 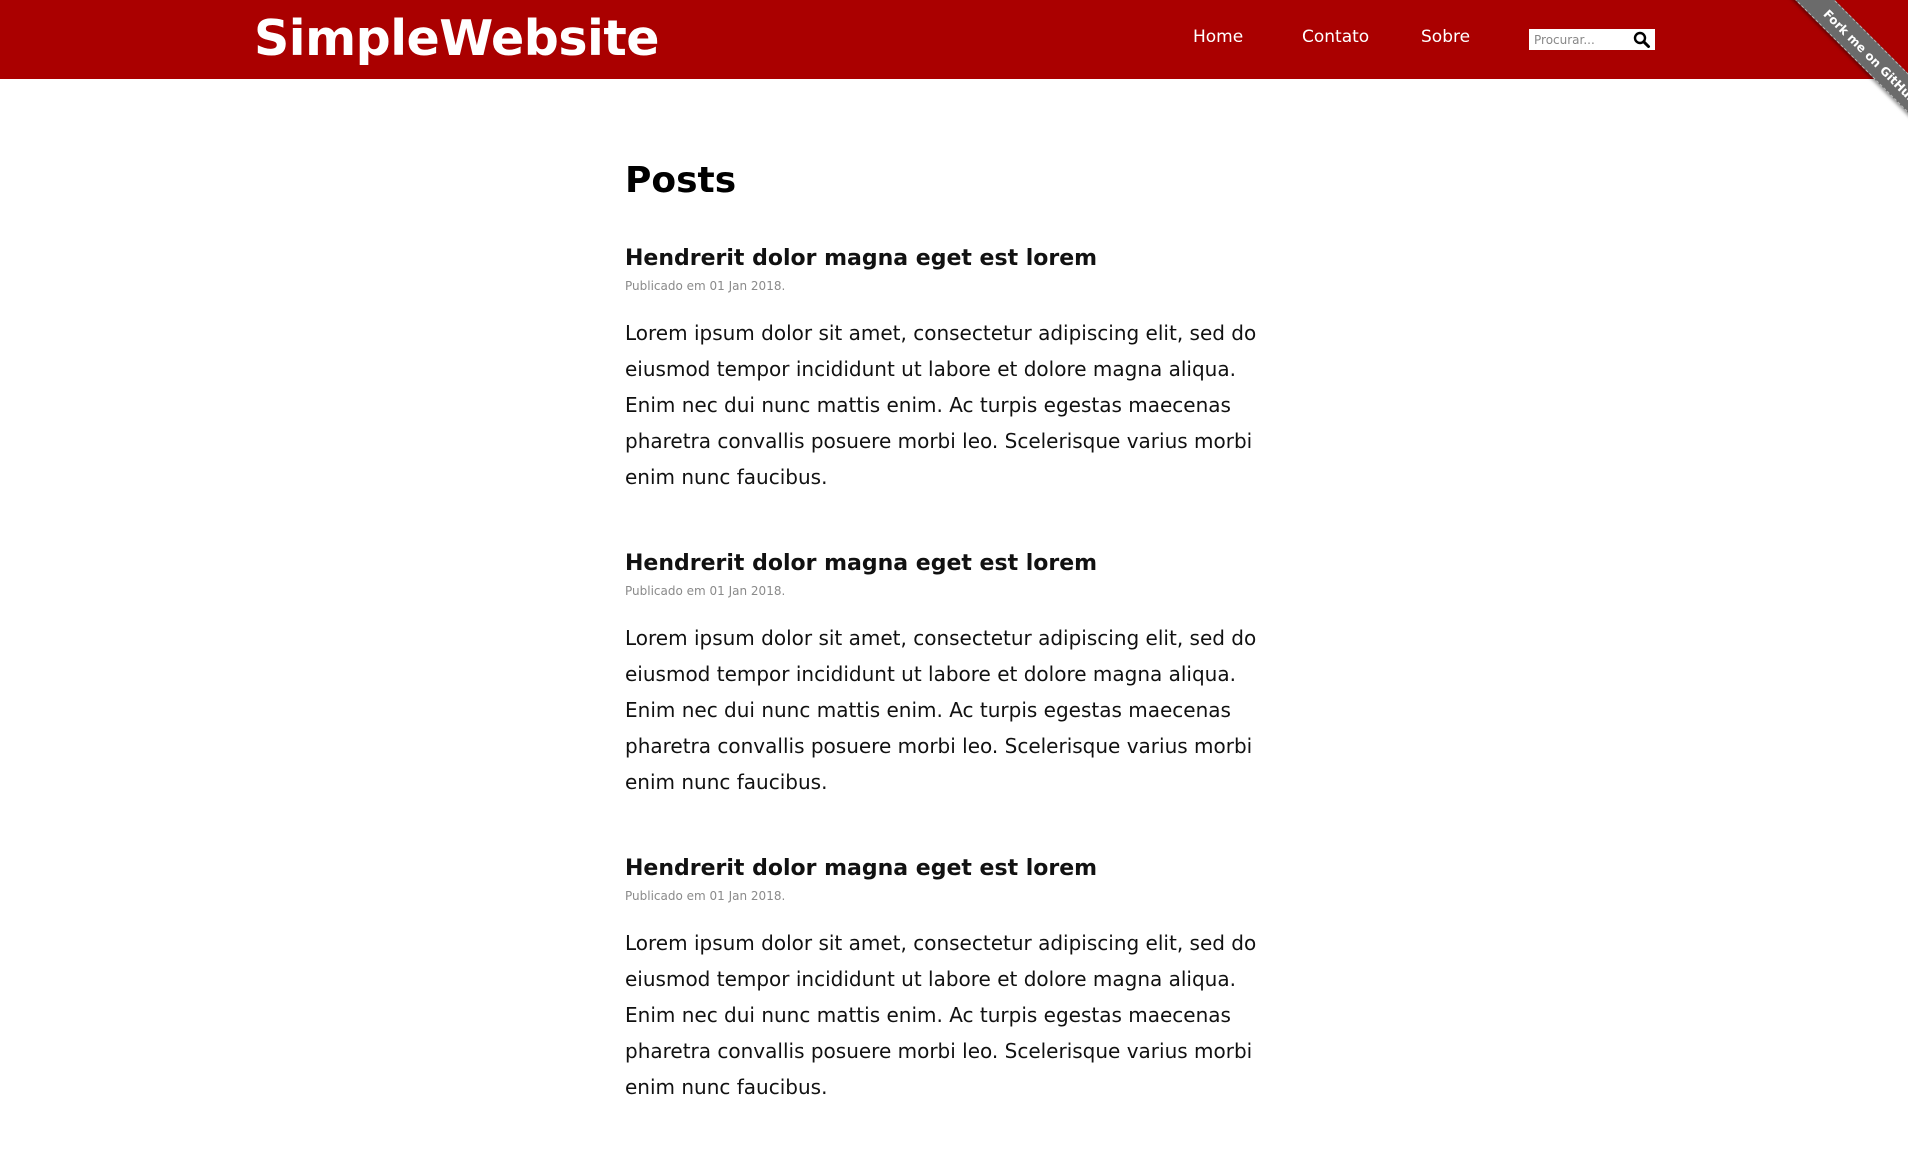 What do you see at coordinates (1218, 37) in the screenshot?
I see `nav-link-home: Home` at bounding box center [1218, 37].